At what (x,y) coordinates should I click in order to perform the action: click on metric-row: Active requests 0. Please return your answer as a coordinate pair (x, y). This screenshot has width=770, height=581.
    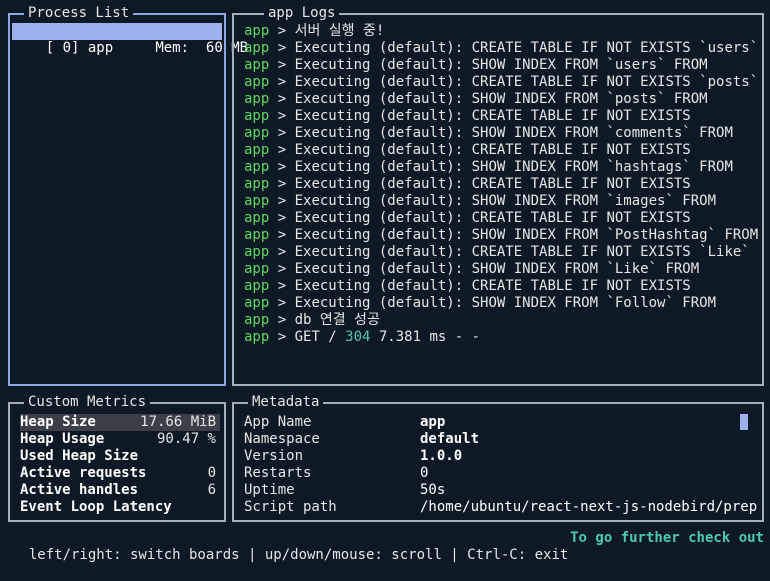
    Looking at the image, I should click on (120, 473).